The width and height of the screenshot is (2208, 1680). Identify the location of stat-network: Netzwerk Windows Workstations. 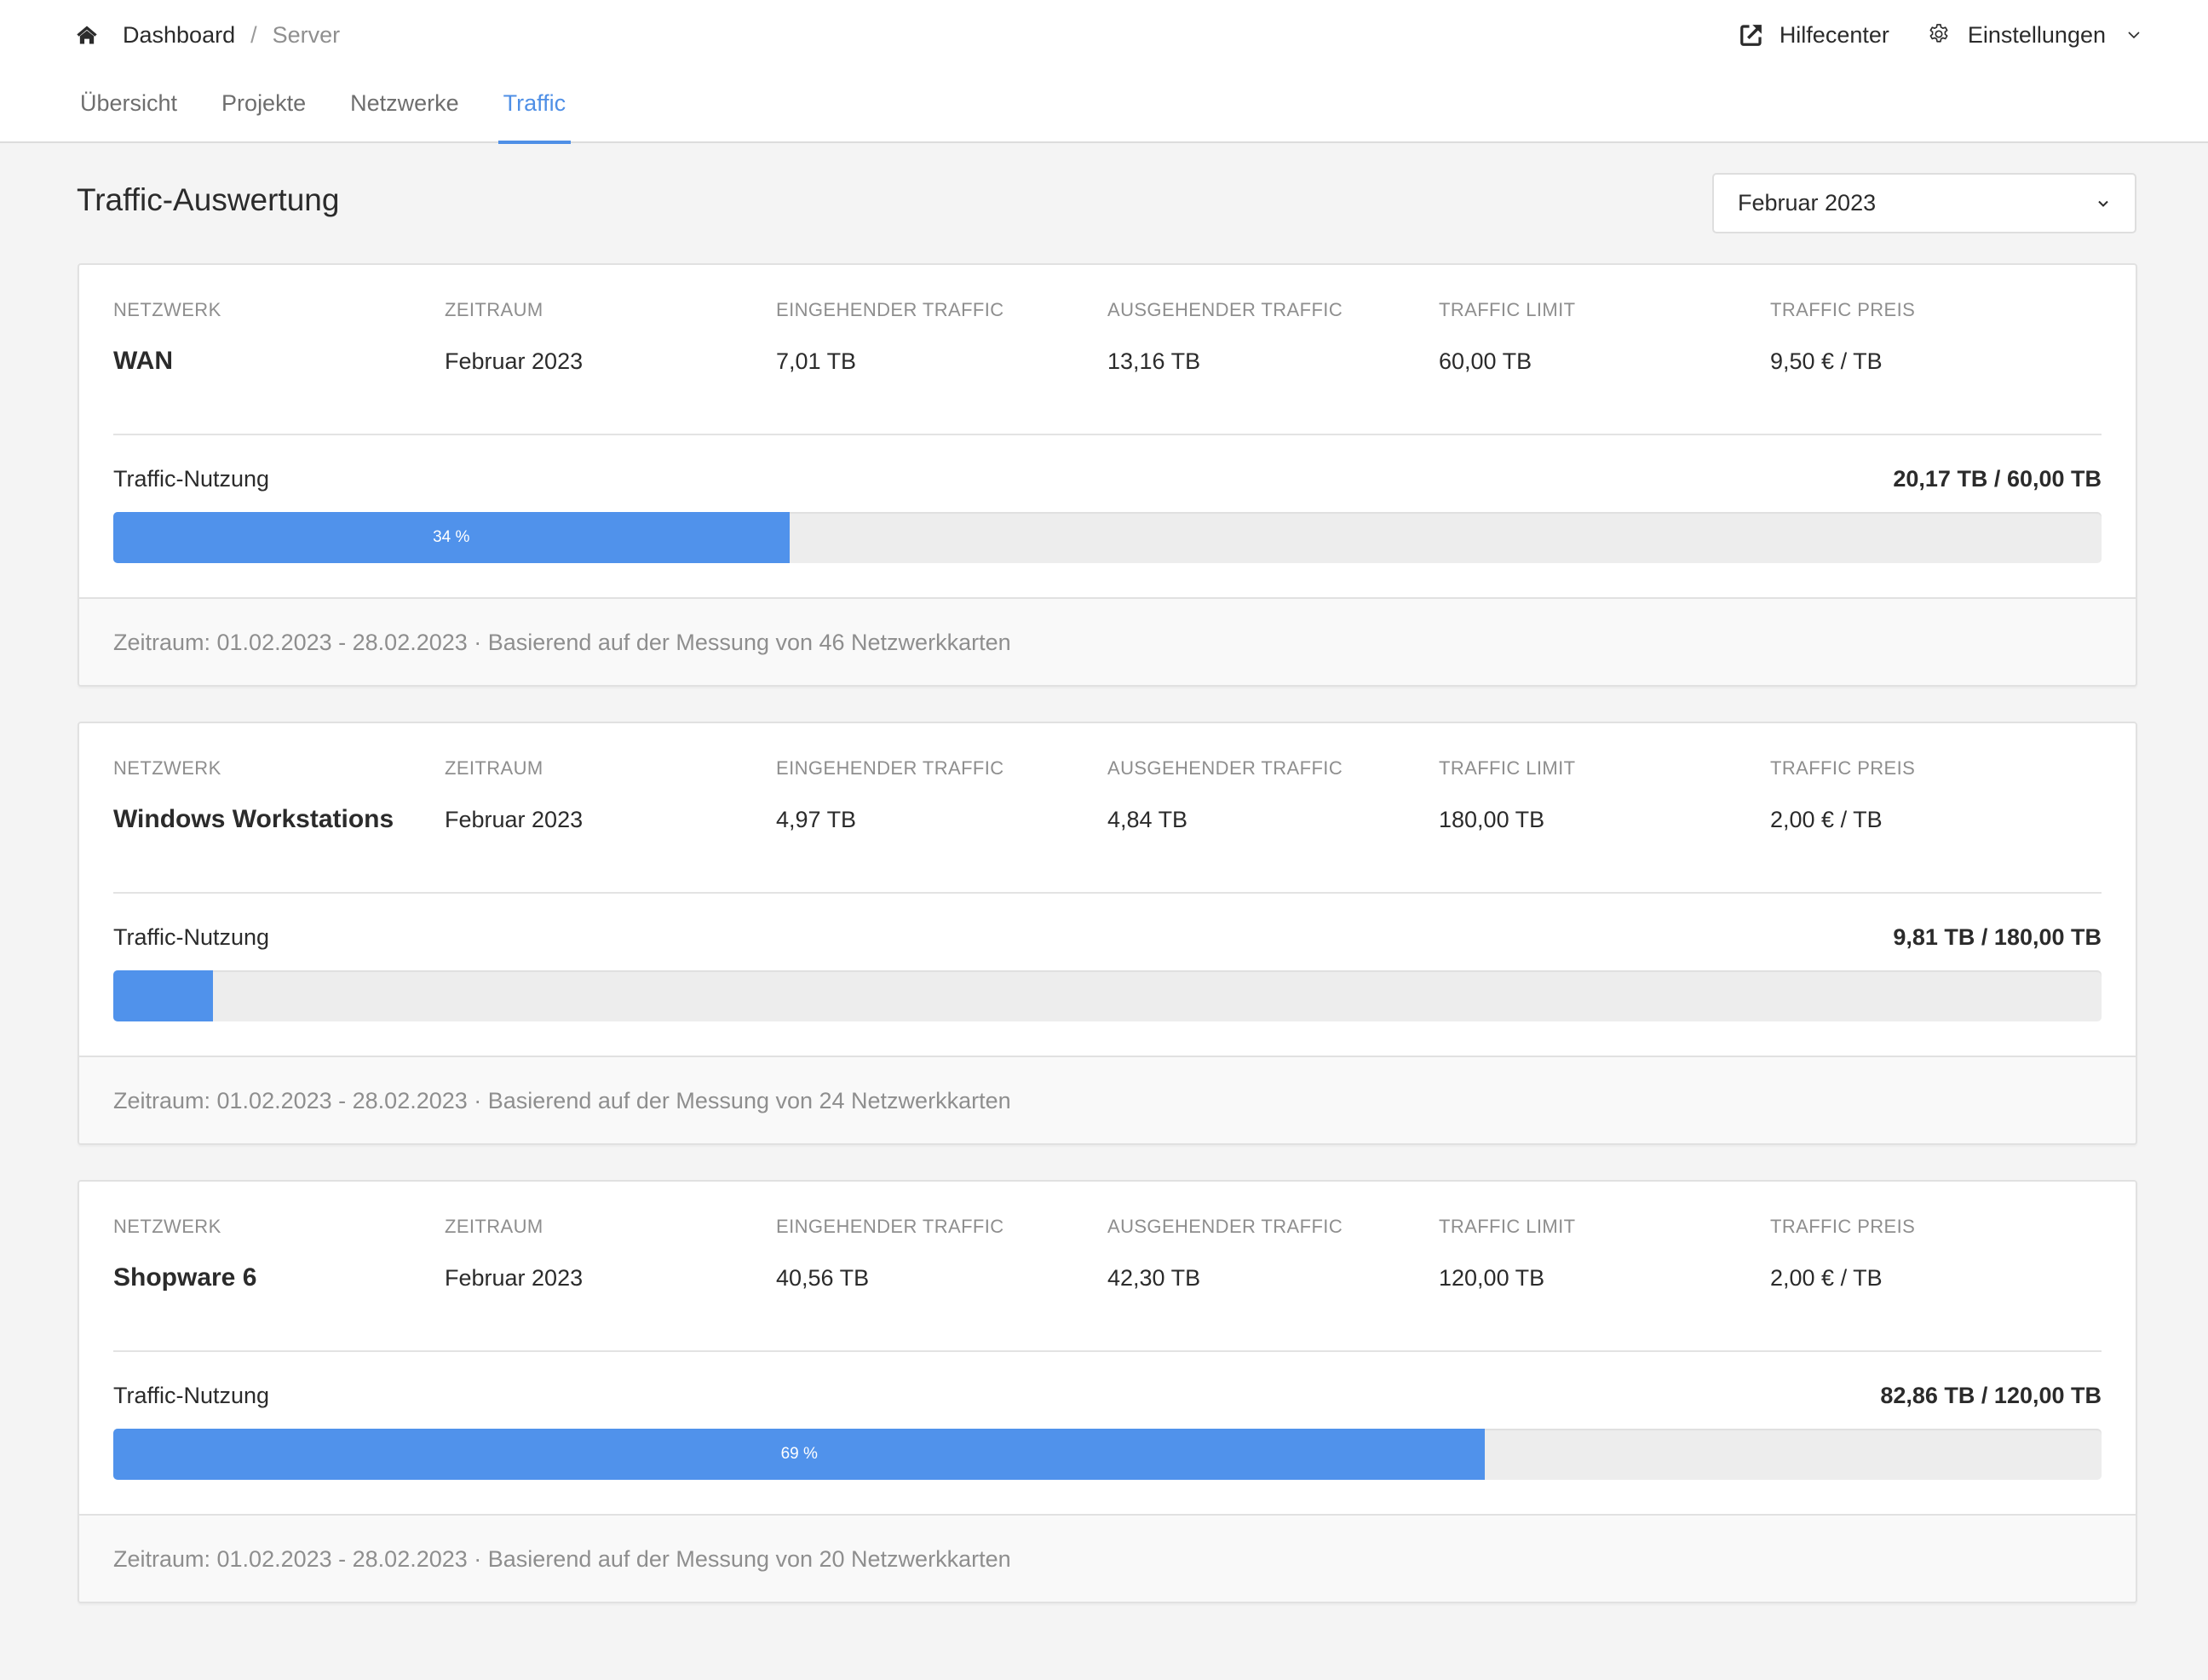
(279, 795).